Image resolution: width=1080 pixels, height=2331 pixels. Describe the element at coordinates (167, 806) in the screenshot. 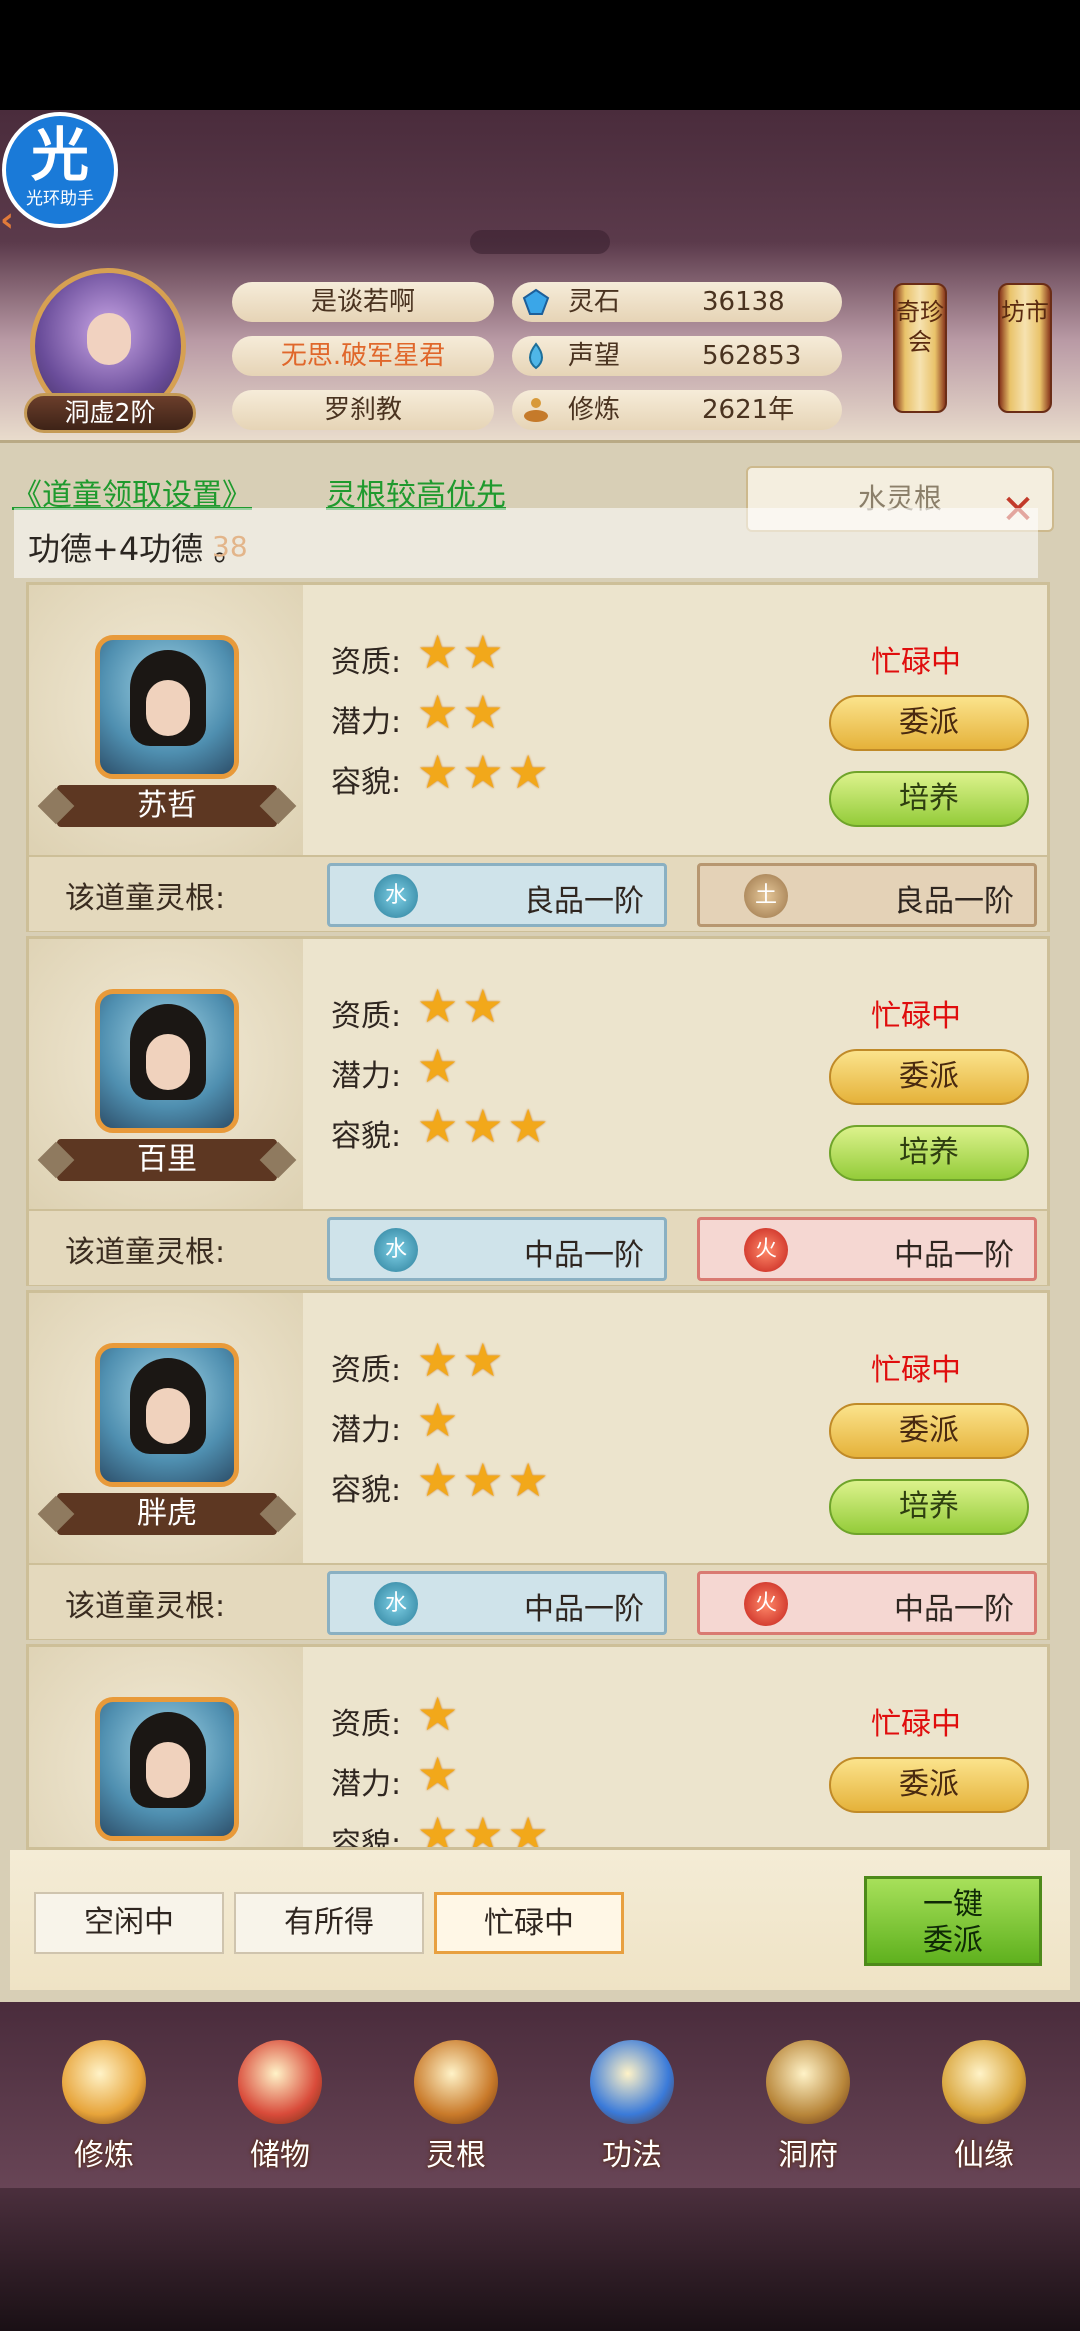

I see `disciple-name: 苏哲` at that location.